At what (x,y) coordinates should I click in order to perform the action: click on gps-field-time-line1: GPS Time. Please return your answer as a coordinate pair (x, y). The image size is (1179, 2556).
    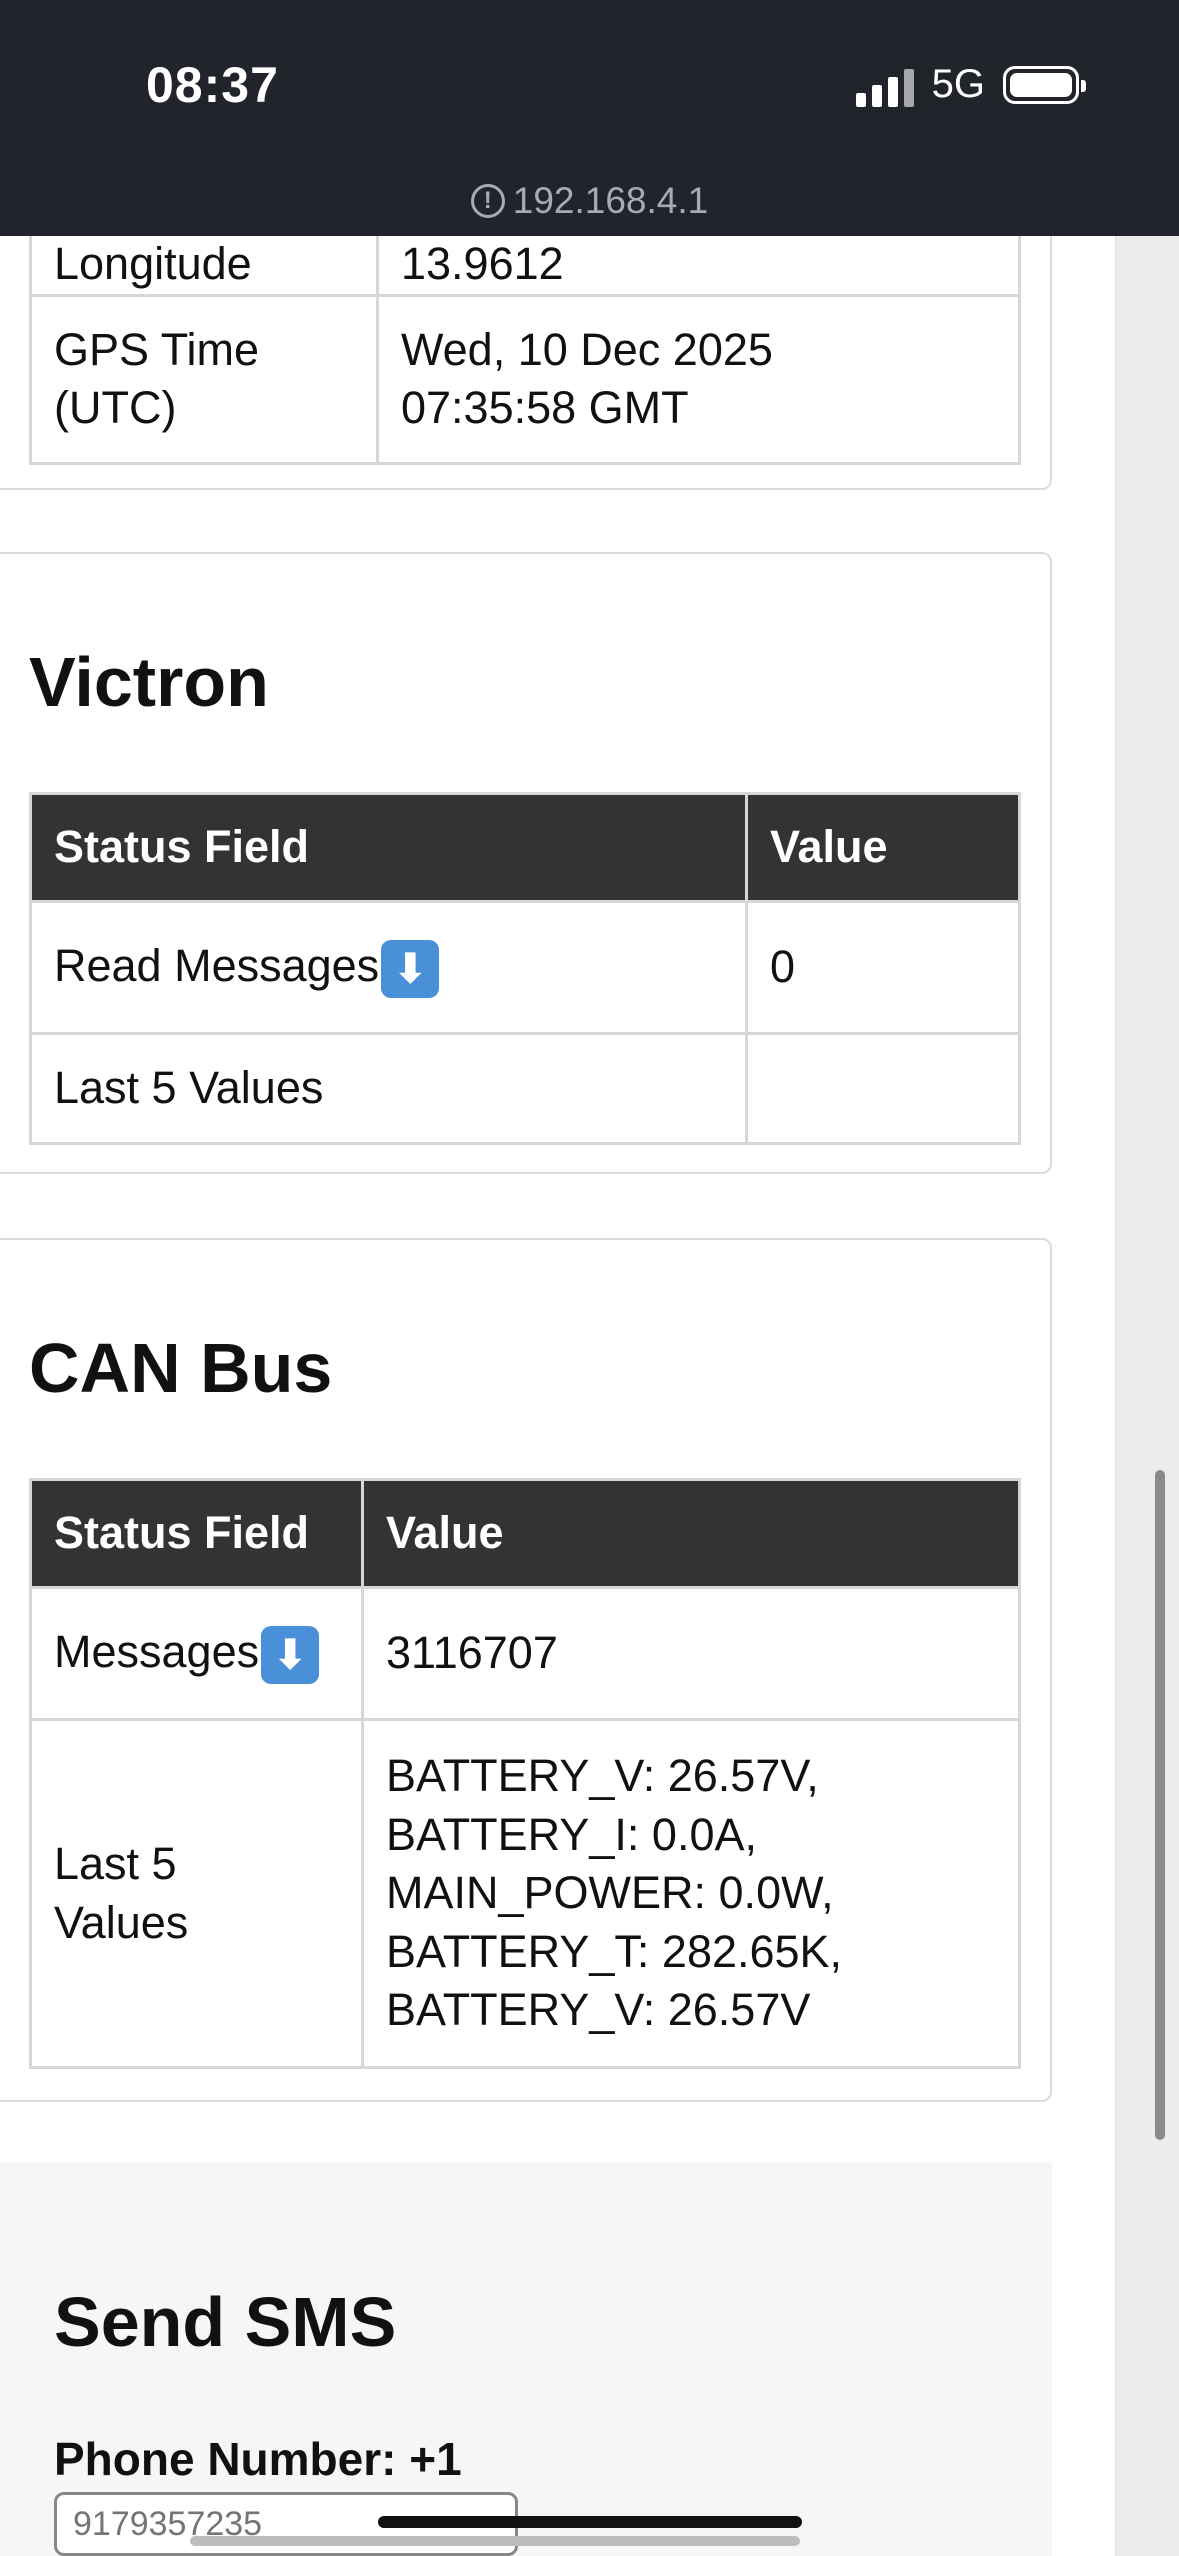
    Looking at the image, I should click on (157, 349).